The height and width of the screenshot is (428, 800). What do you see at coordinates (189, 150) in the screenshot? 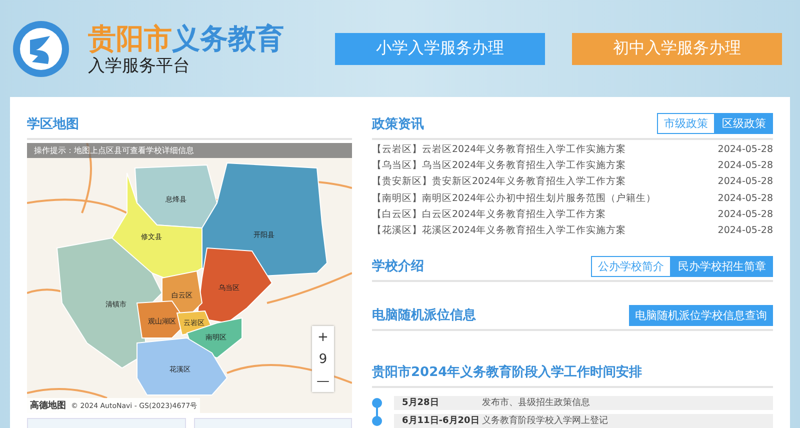
I see `map-hint: 操作提示：地图上点区县可查看学校详细信息` at bounding box center [189, 150].